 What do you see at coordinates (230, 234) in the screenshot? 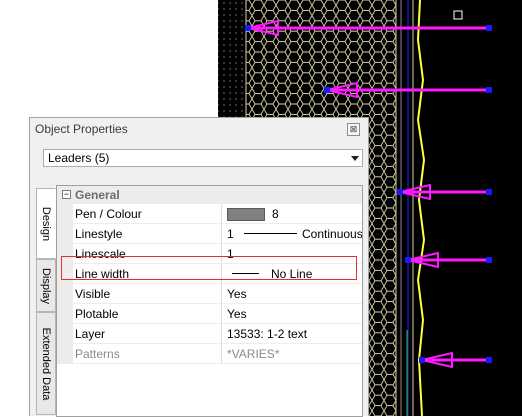
I see `linestyle-number: 1` at bounding box center [230, 234].